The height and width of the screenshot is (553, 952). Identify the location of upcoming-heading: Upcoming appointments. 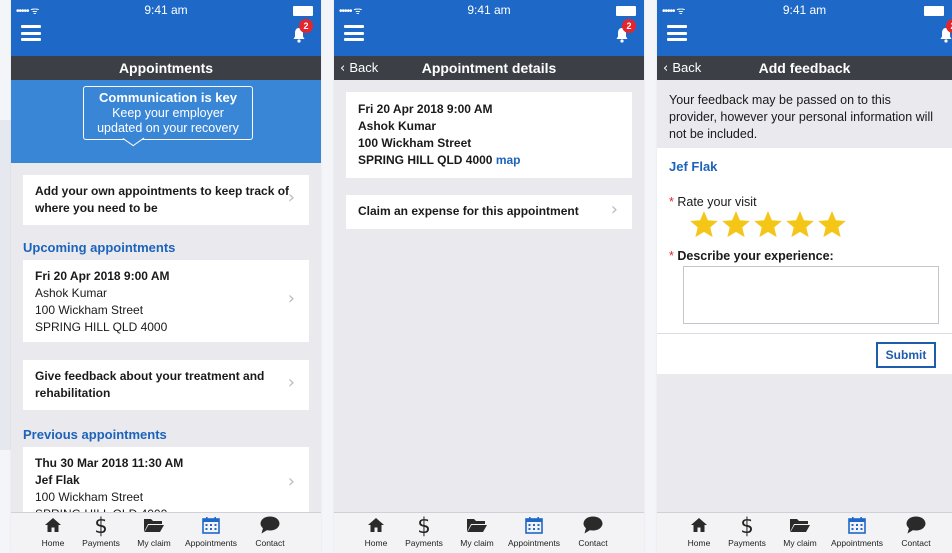
(99, 247).